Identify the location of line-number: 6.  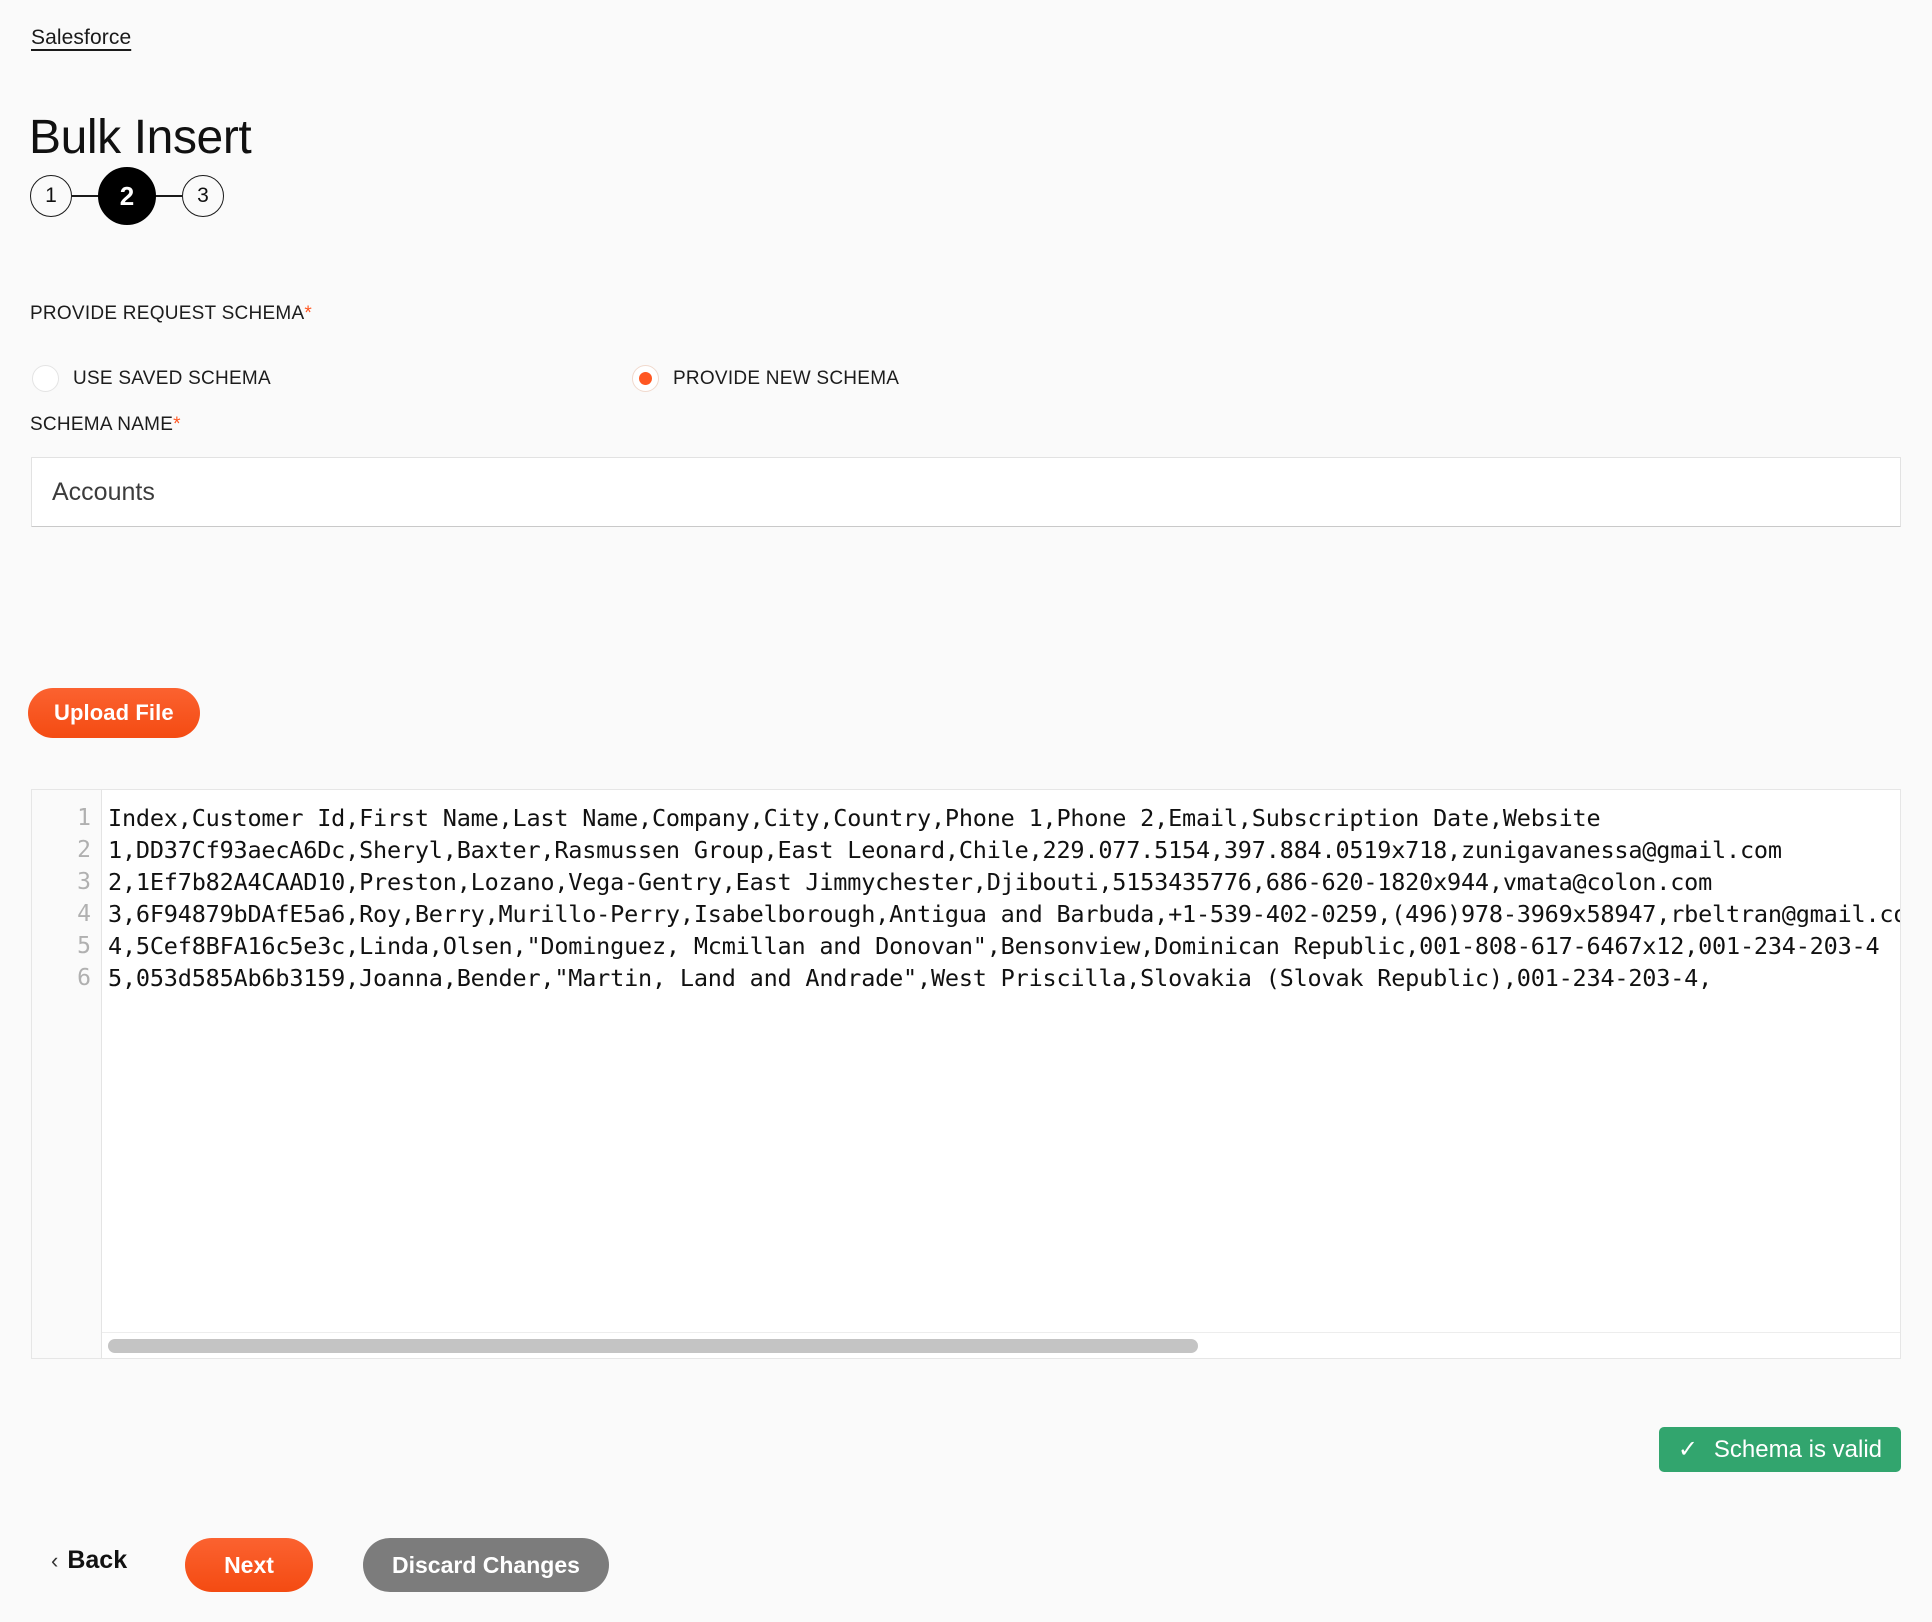
(84, 978).